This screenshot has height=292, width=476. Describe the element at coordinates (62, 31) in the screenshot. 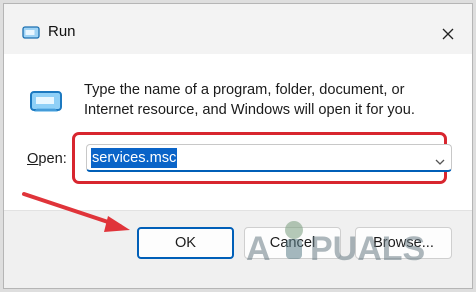

I see `window-title: Run` at that location.